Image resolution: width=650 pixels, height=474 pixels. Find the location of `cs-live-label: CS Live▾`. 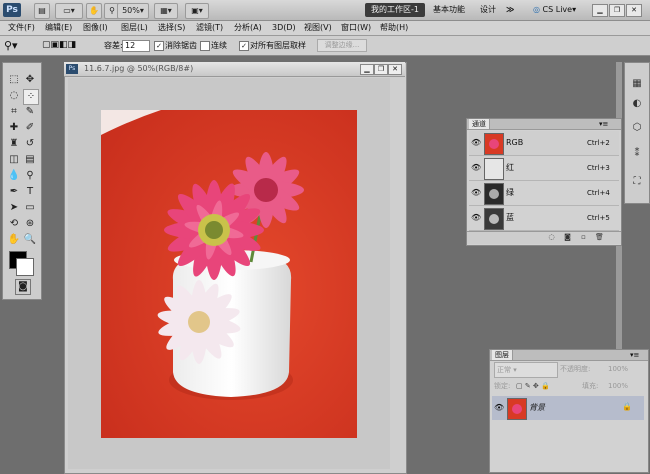

cs-live-label: CS Live▾ is located at coordinates (559, 9).